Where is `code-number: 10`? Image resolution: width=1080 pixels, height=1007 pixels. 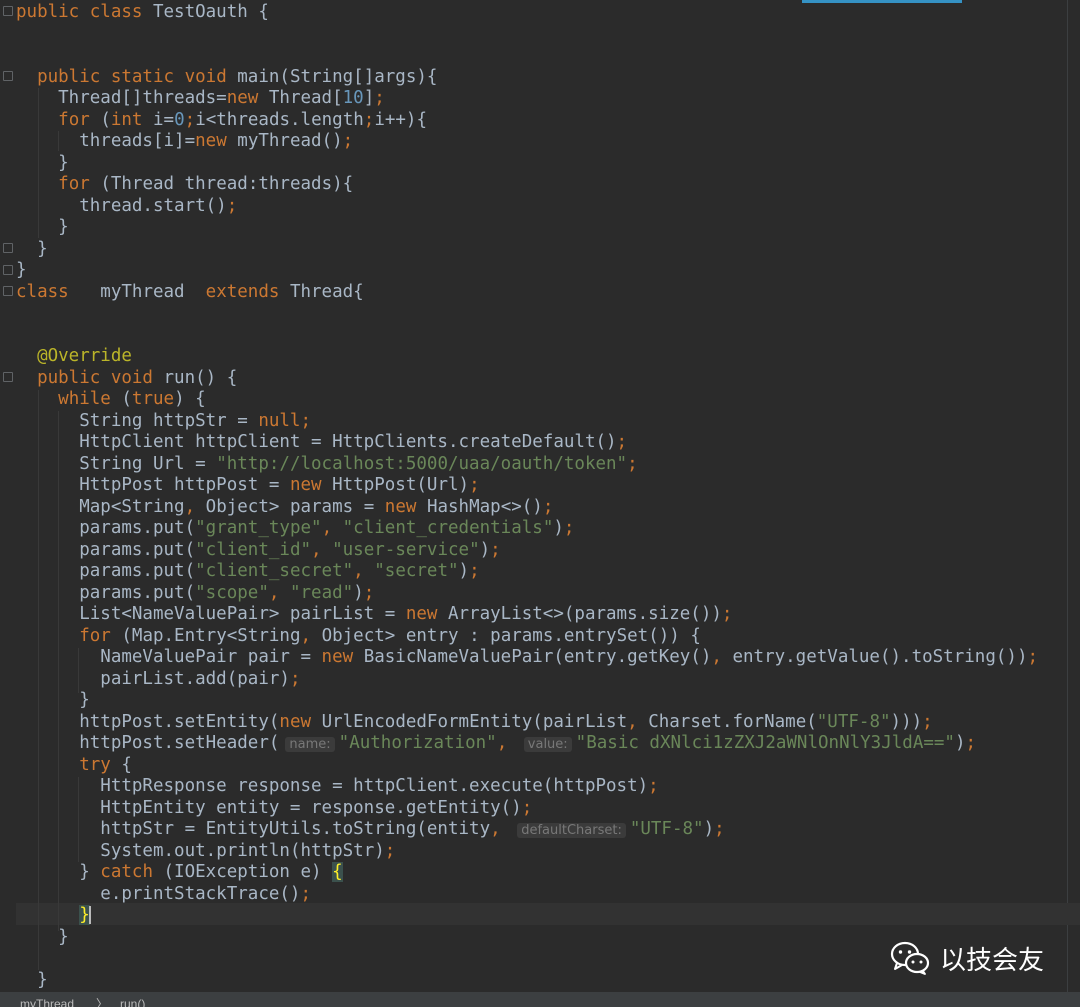
code-number: 10 is located at coordinates (353, 98).